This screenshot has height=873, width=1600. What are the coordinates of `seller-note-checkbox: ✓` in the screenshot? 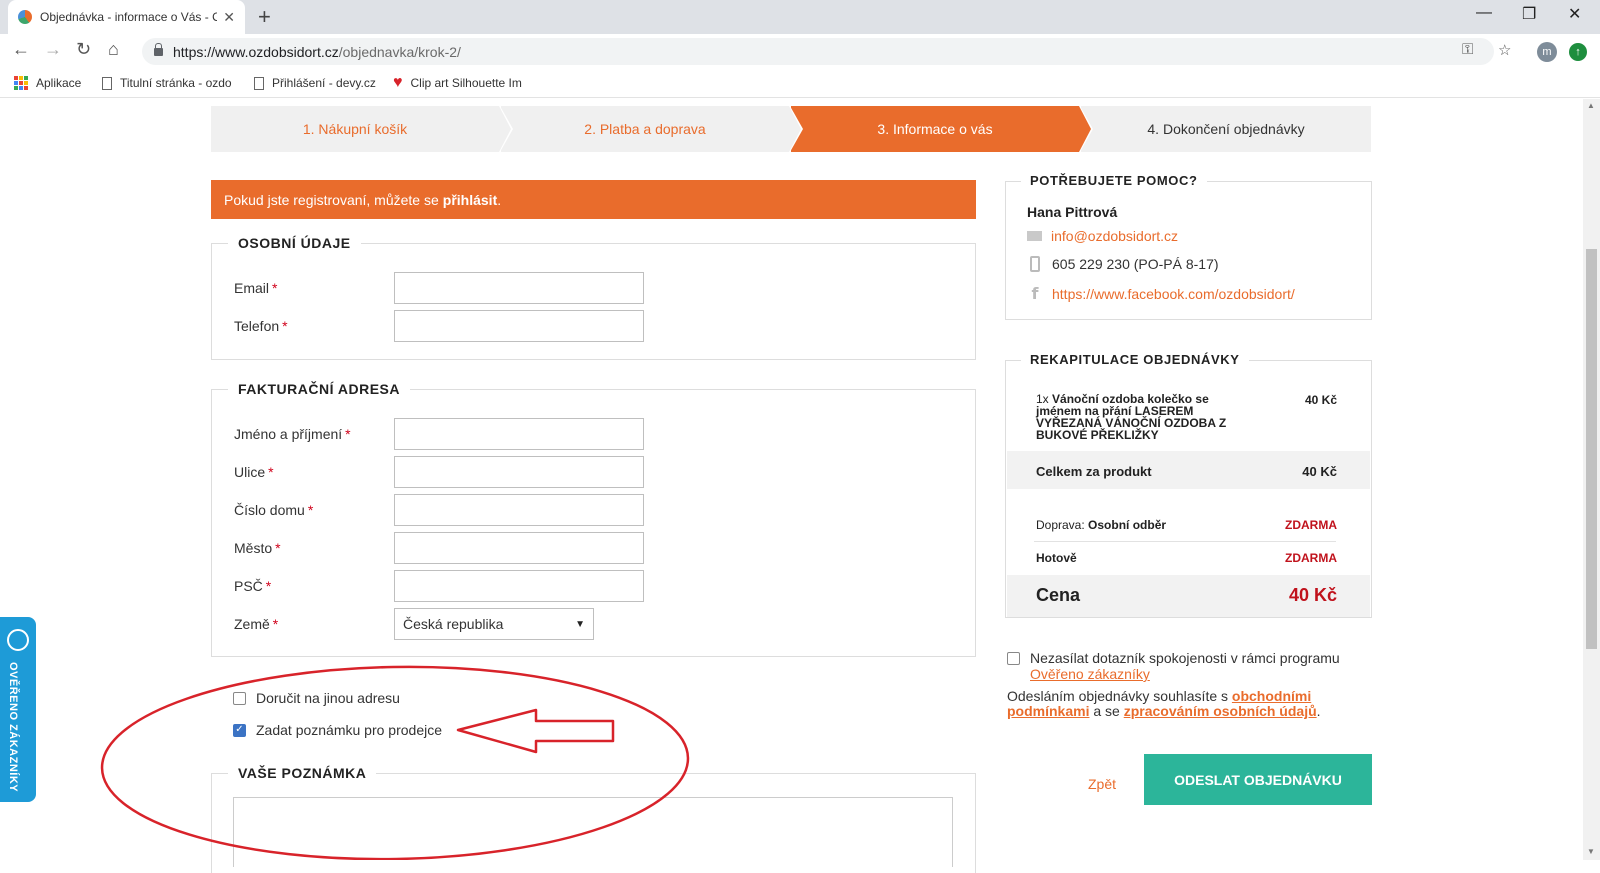 It's located at (239, 730).